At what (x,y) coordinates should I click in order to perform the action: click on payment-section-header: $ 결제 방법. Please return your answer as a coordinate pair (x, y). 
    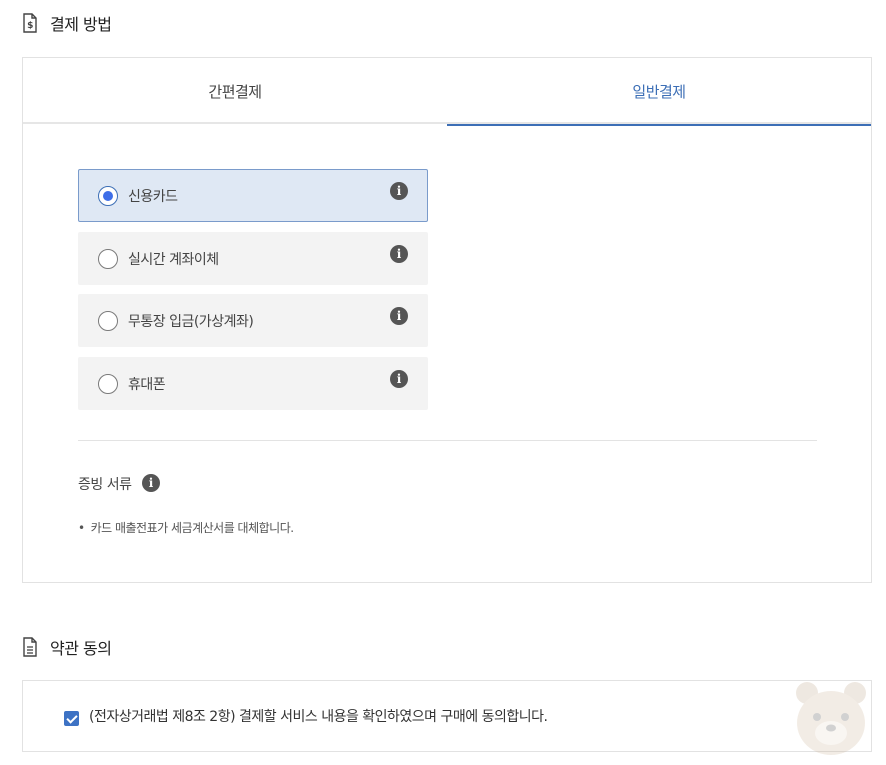
    Looking at the image, I should click on (67, 23).